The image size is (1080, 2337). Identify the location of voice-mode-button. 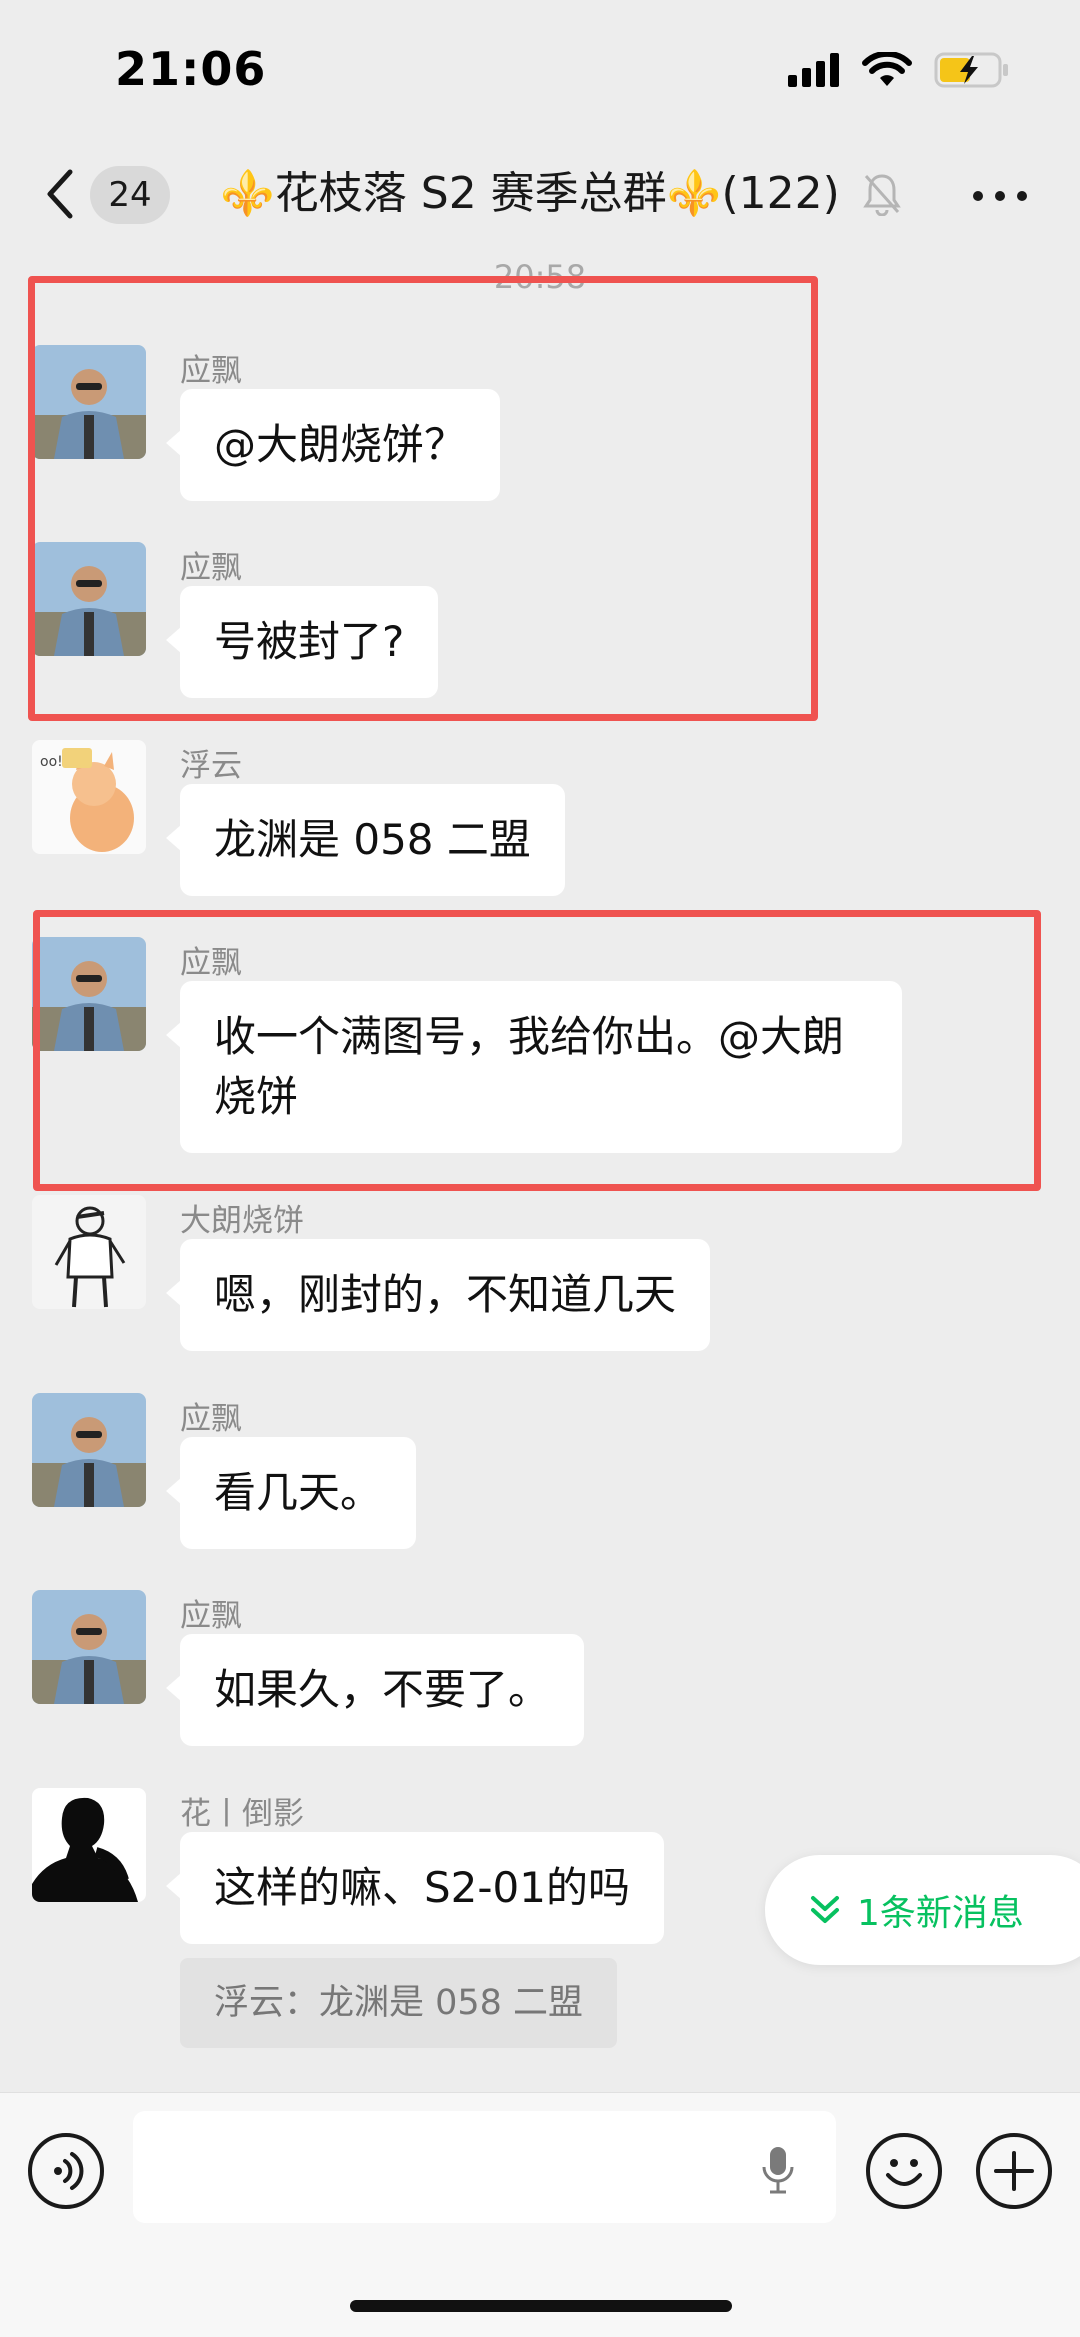
(66, 2171).